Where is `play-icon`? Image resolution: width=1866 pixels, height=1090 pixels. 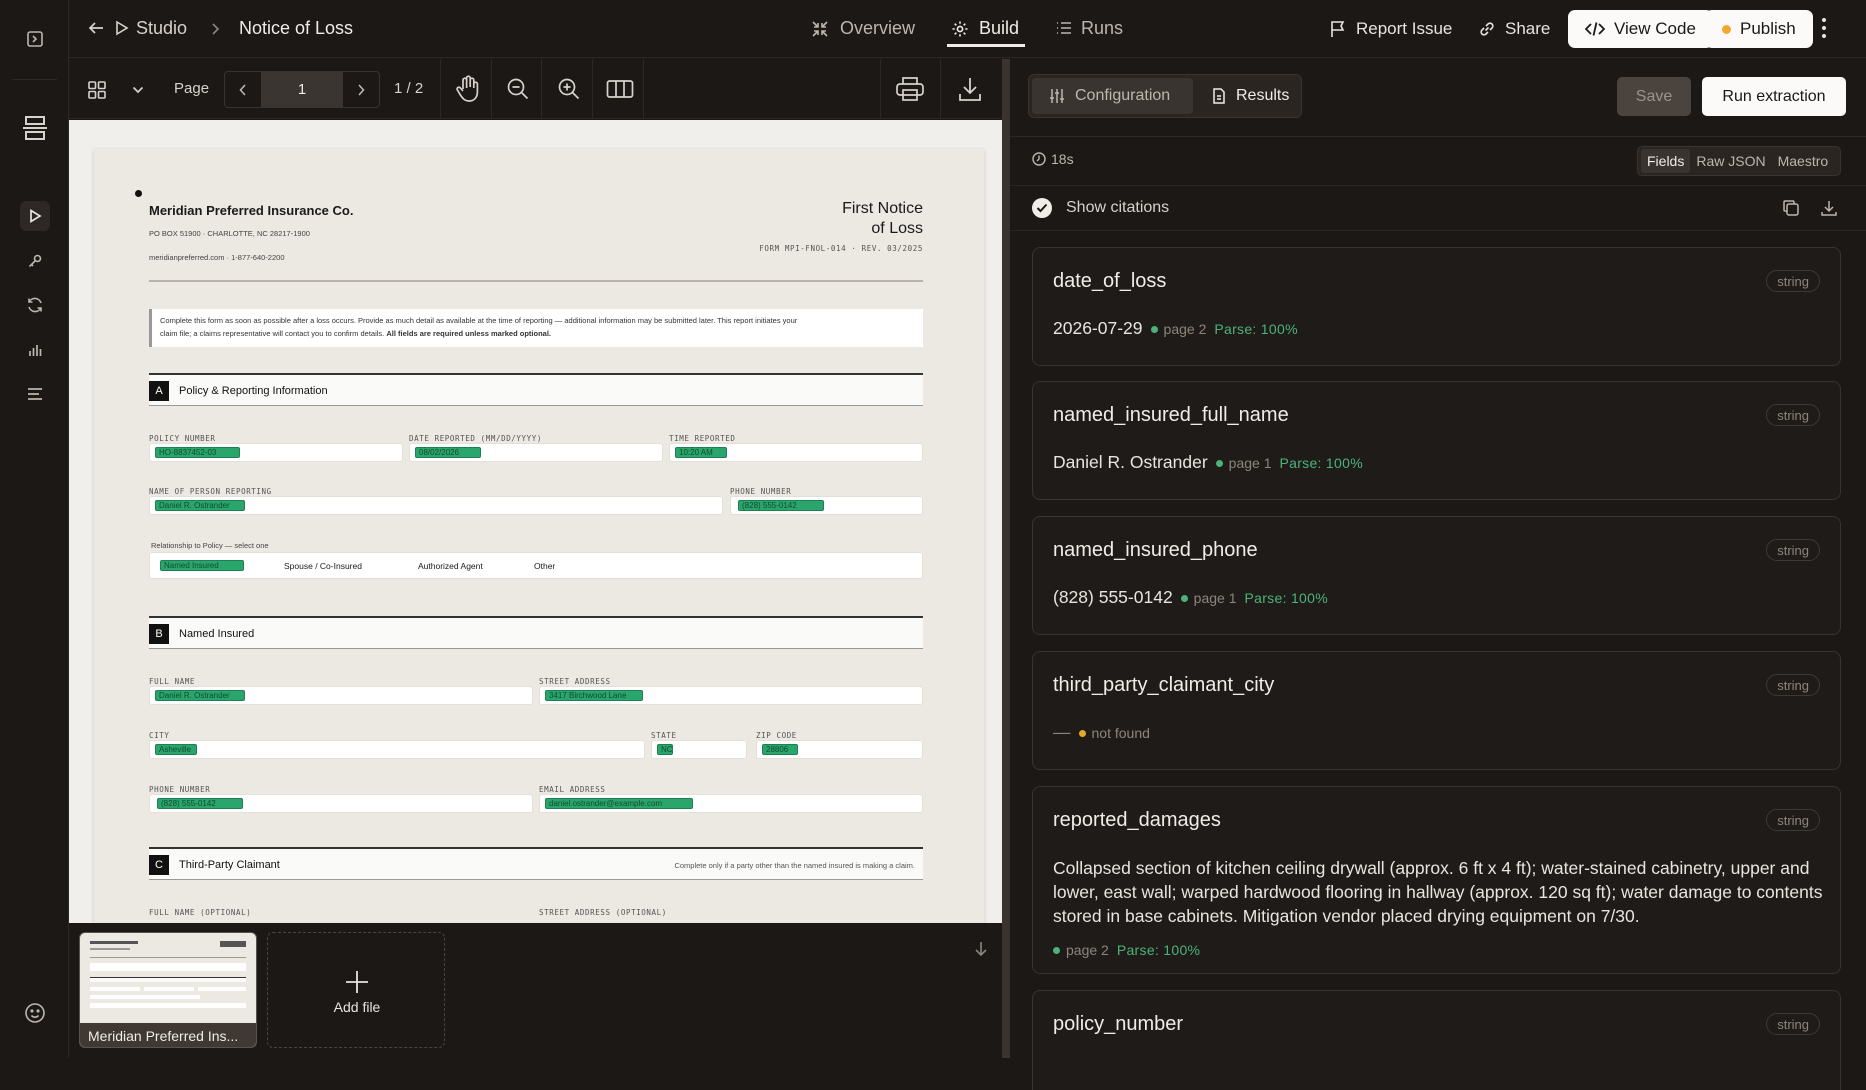 play-icon is located at coordinates (35, 216).